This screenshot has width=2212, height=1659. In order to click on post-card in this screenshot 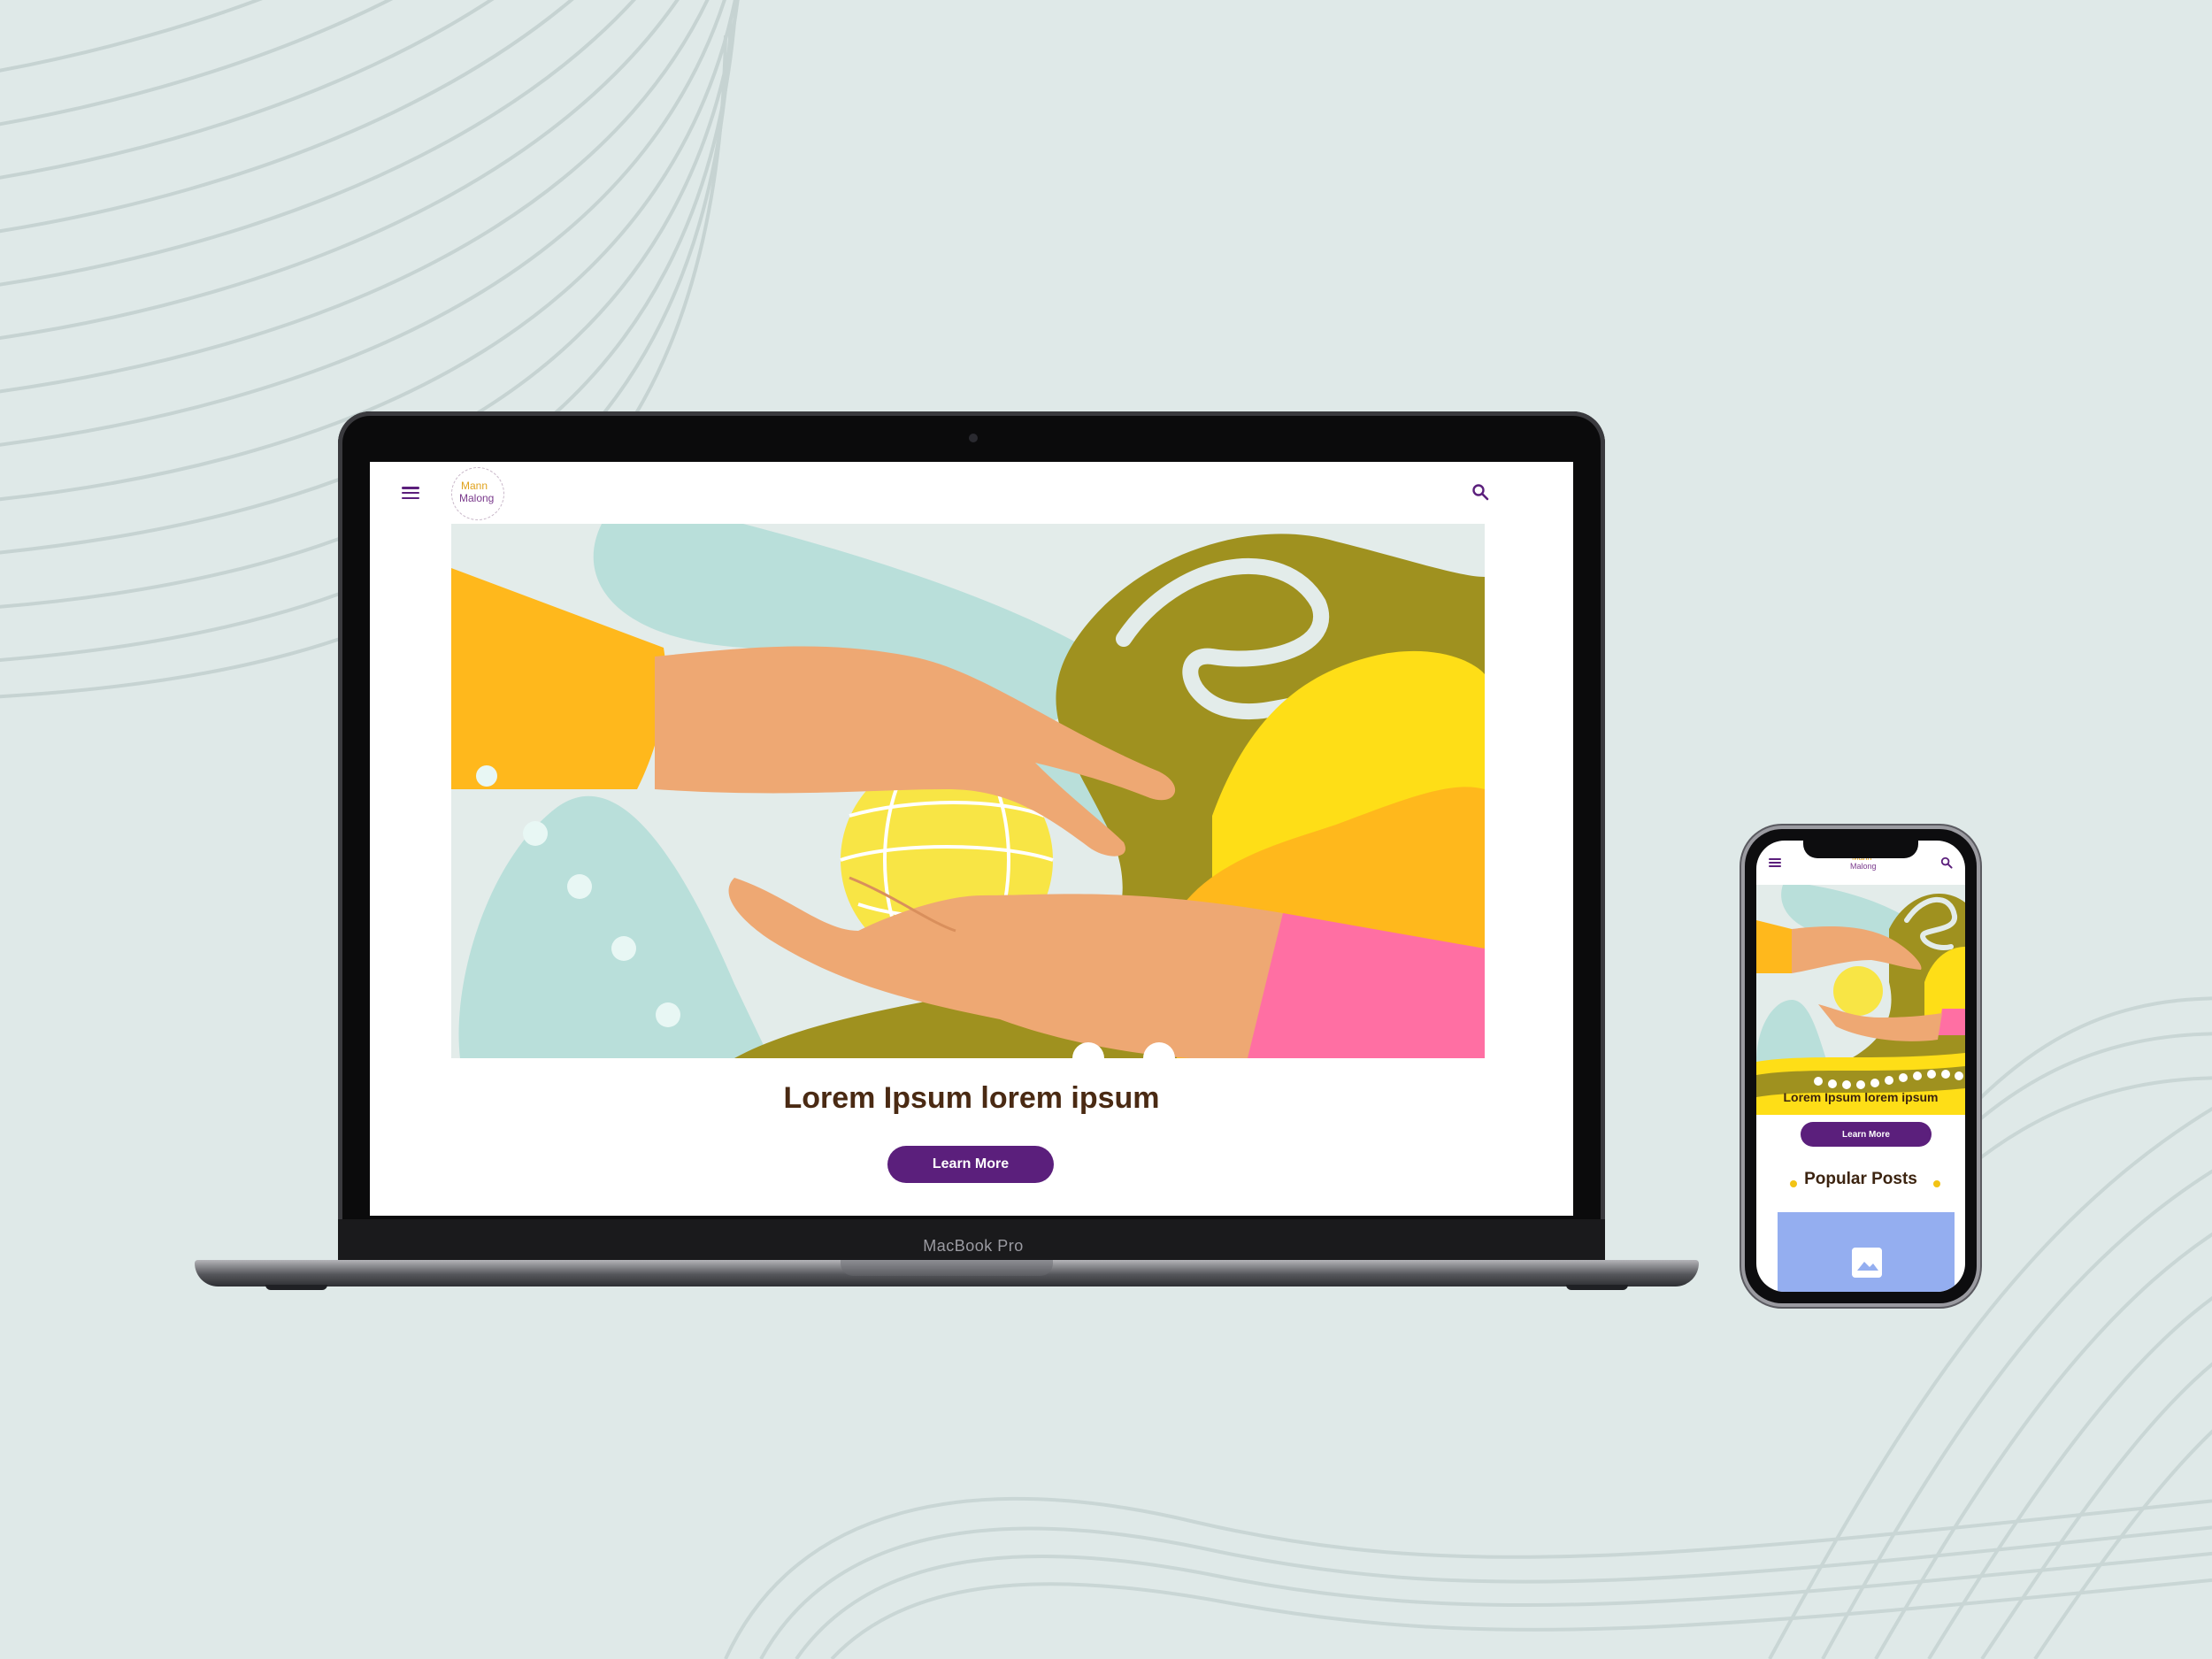, I will do `click(1866, 1252)`.